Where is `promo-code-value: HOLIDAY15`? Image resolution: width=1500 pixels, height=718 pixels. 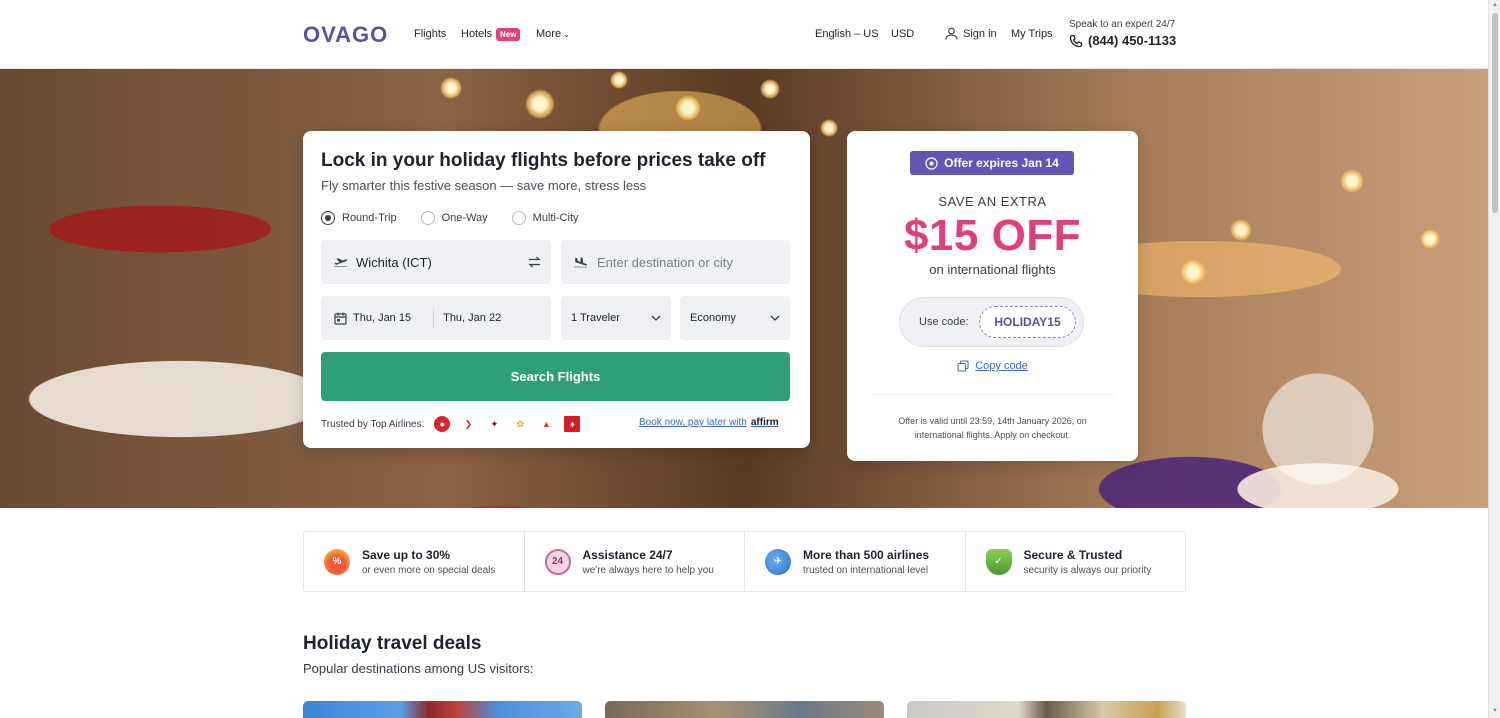 promo-code-value: HOLIDAY15 is located at coordinates (1027, 322).